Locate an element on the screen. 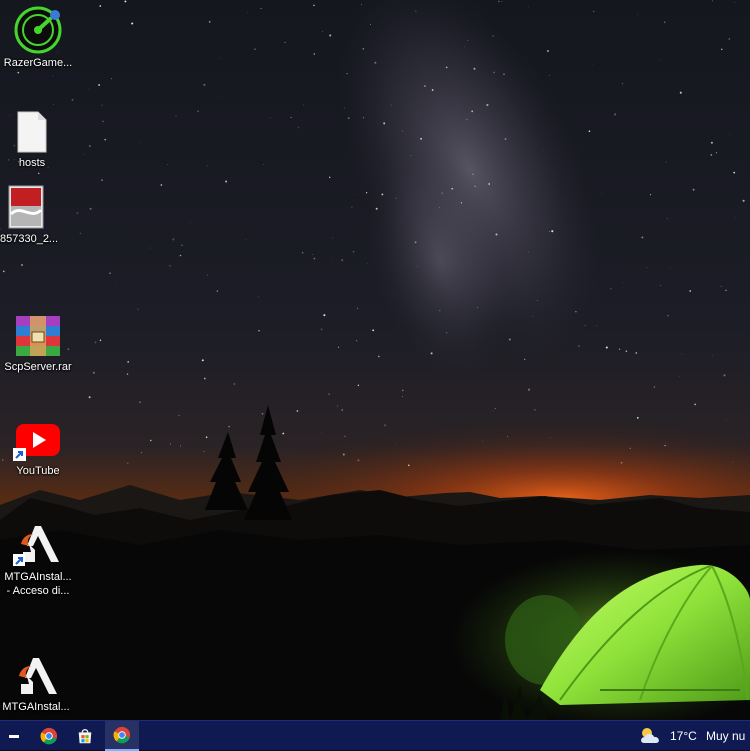  taskbar-start-button is located at coordinates (14, 736).